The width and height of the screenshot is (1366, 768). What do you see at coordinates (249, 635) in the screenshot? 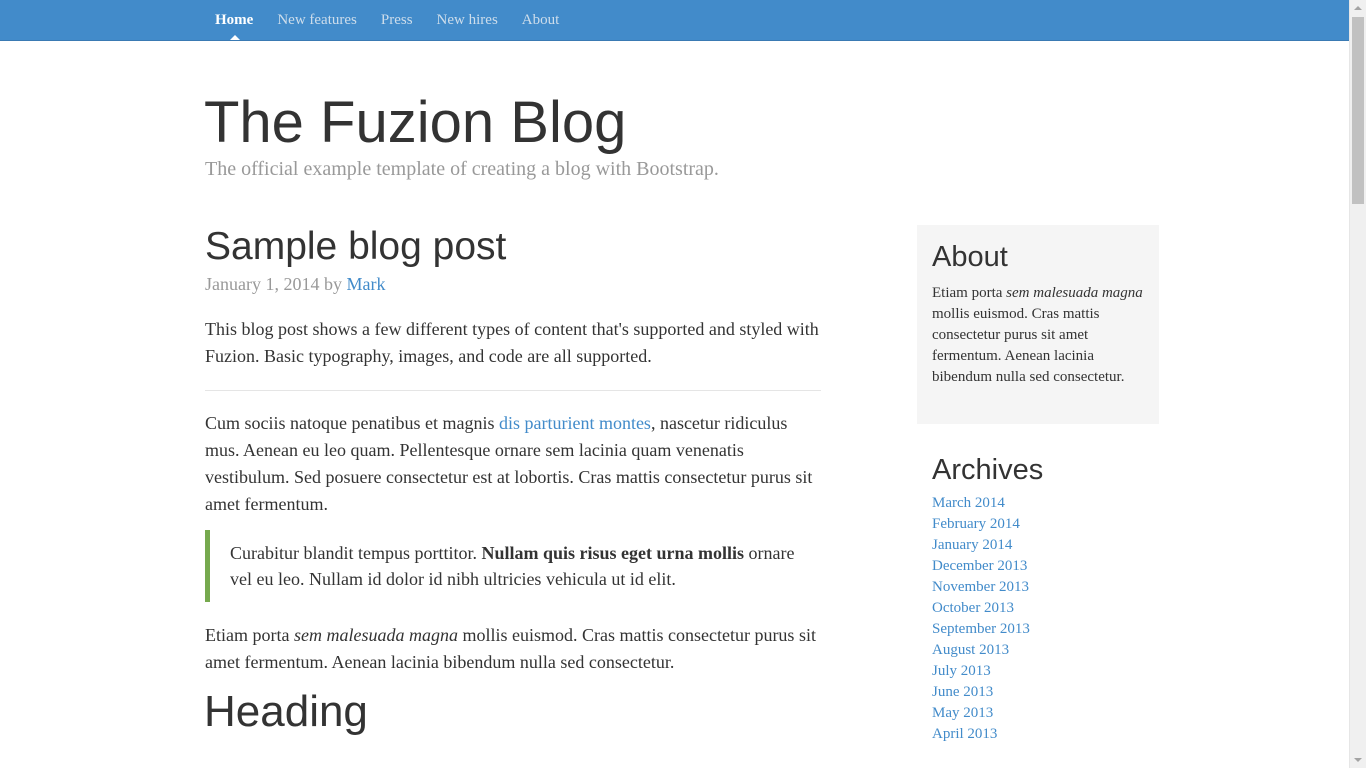
I see `paragraph-2-text-start: Etiam porta` at bounding box center [249, 635].